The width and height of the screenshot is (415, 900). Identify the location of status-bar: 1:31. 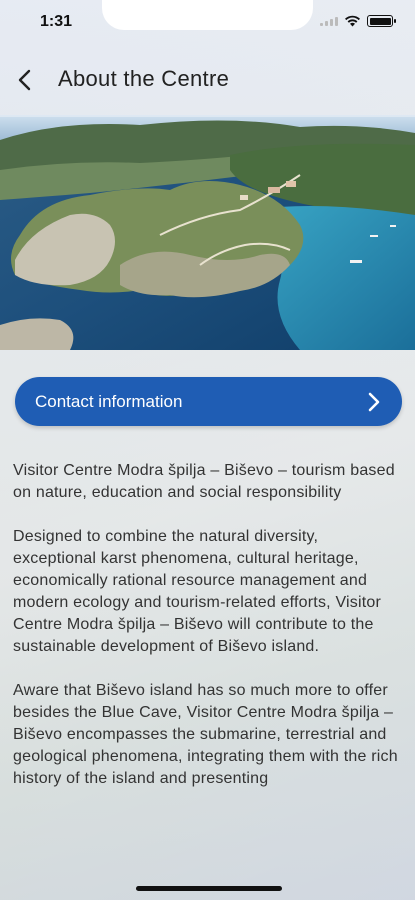
(207, 22).